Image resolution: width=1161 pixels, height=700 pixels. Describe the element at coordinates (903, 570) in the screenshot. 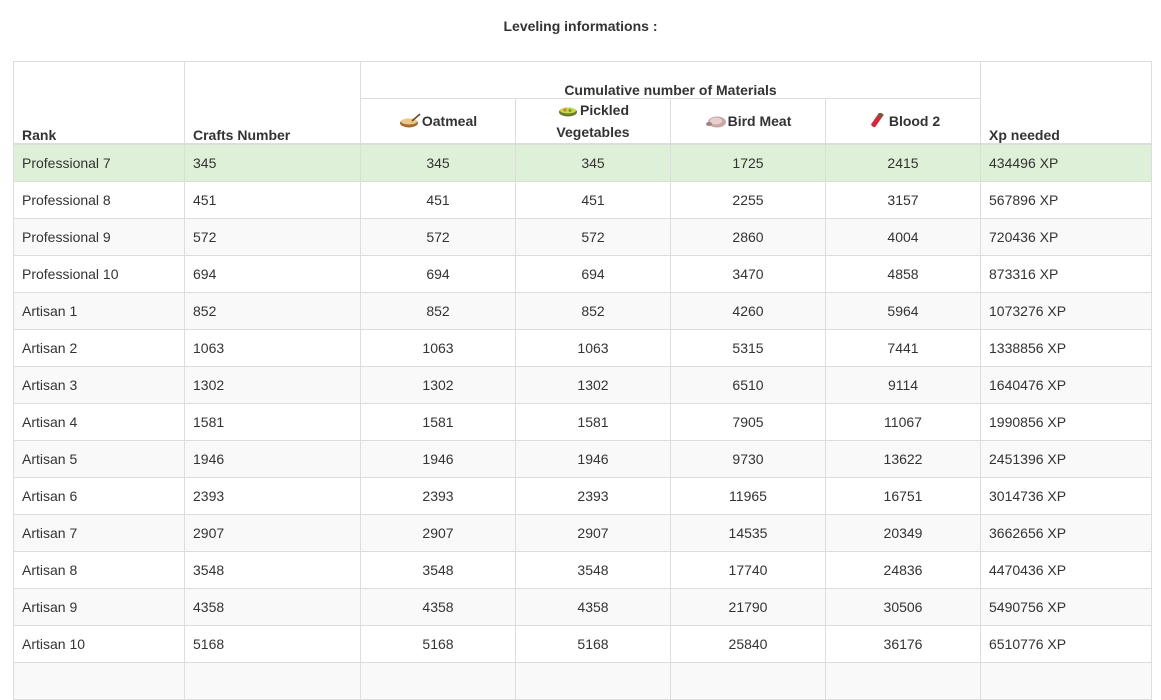

I see `cell-blood: 24836` at that location.